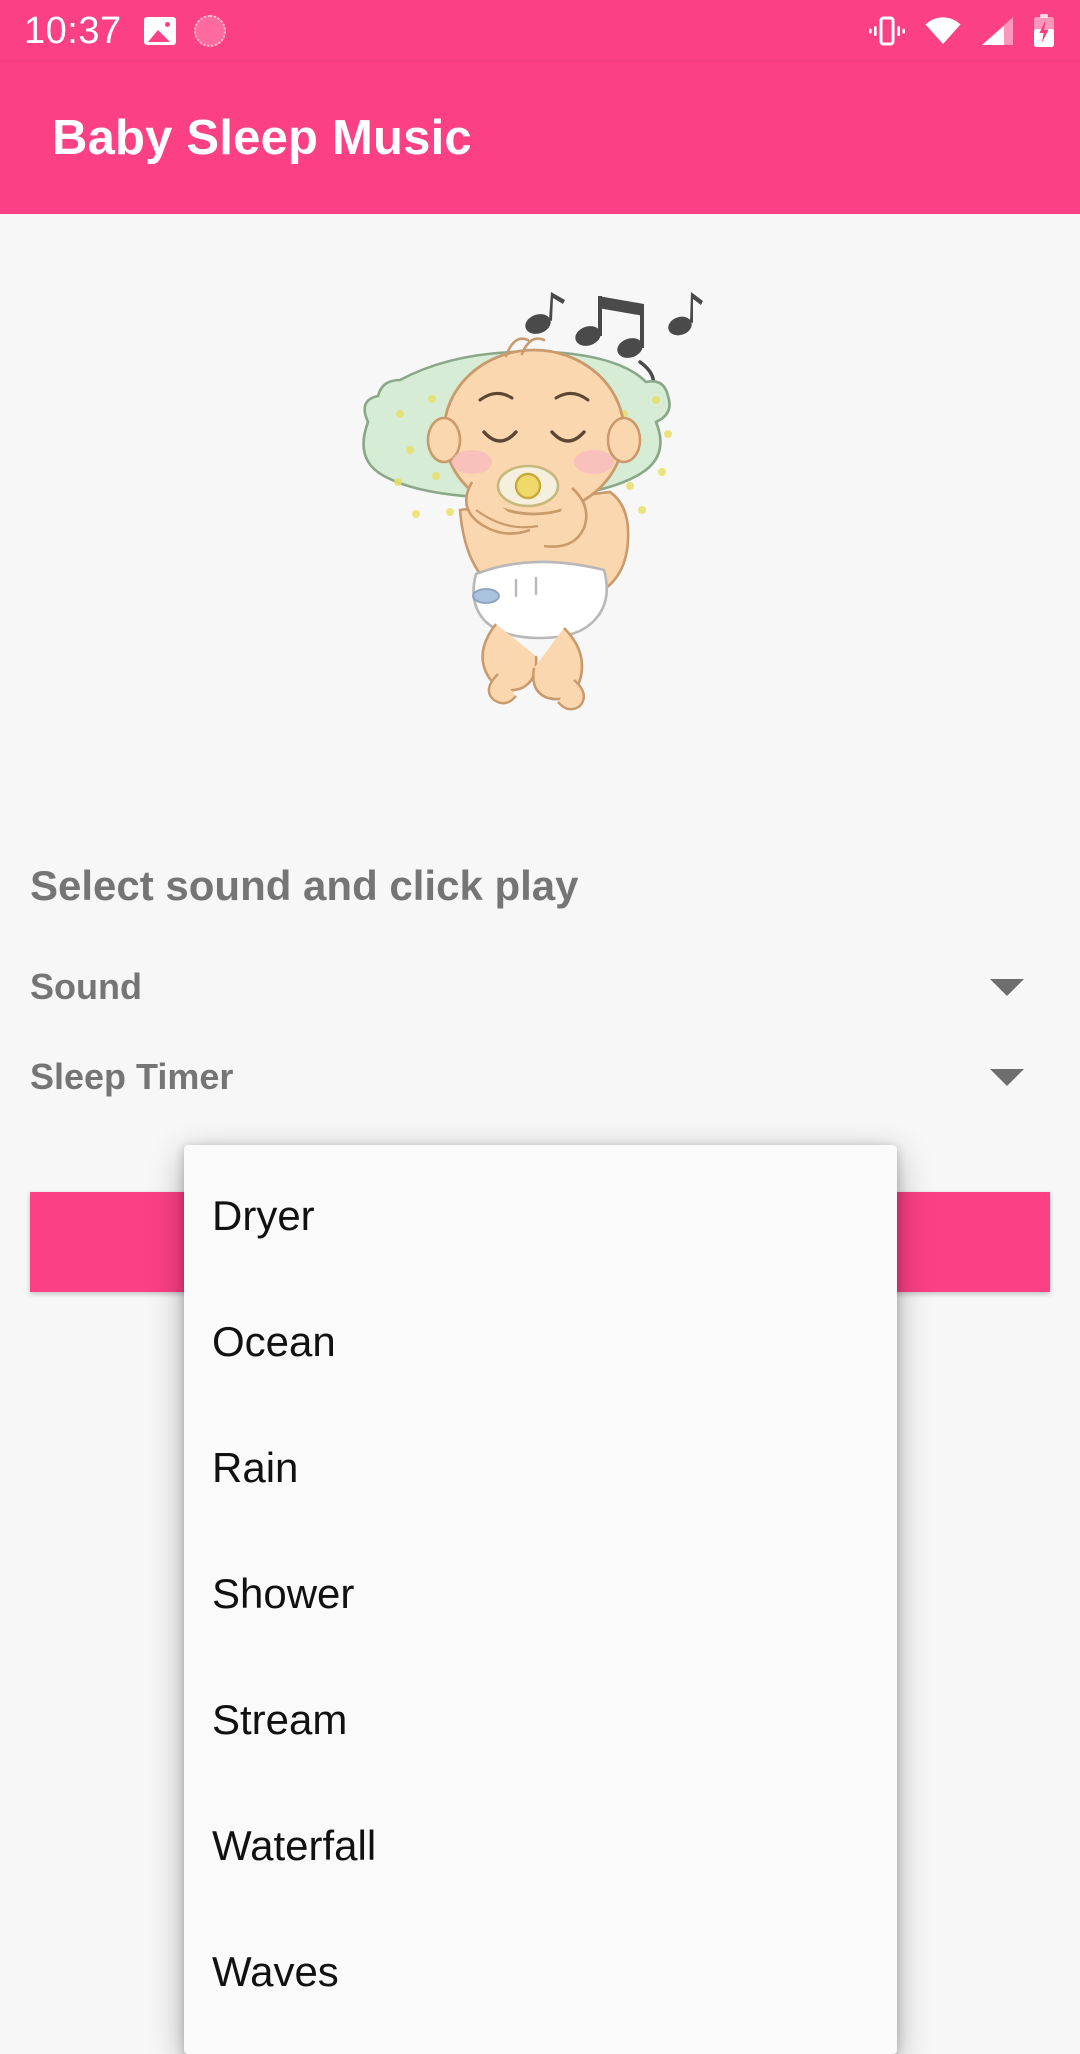 This screenshot has width=1080, height=2054. Describe the element at coordinates (540, 1720) in the screenshot. I see `dropdown-item-stream: Stream` at that location.